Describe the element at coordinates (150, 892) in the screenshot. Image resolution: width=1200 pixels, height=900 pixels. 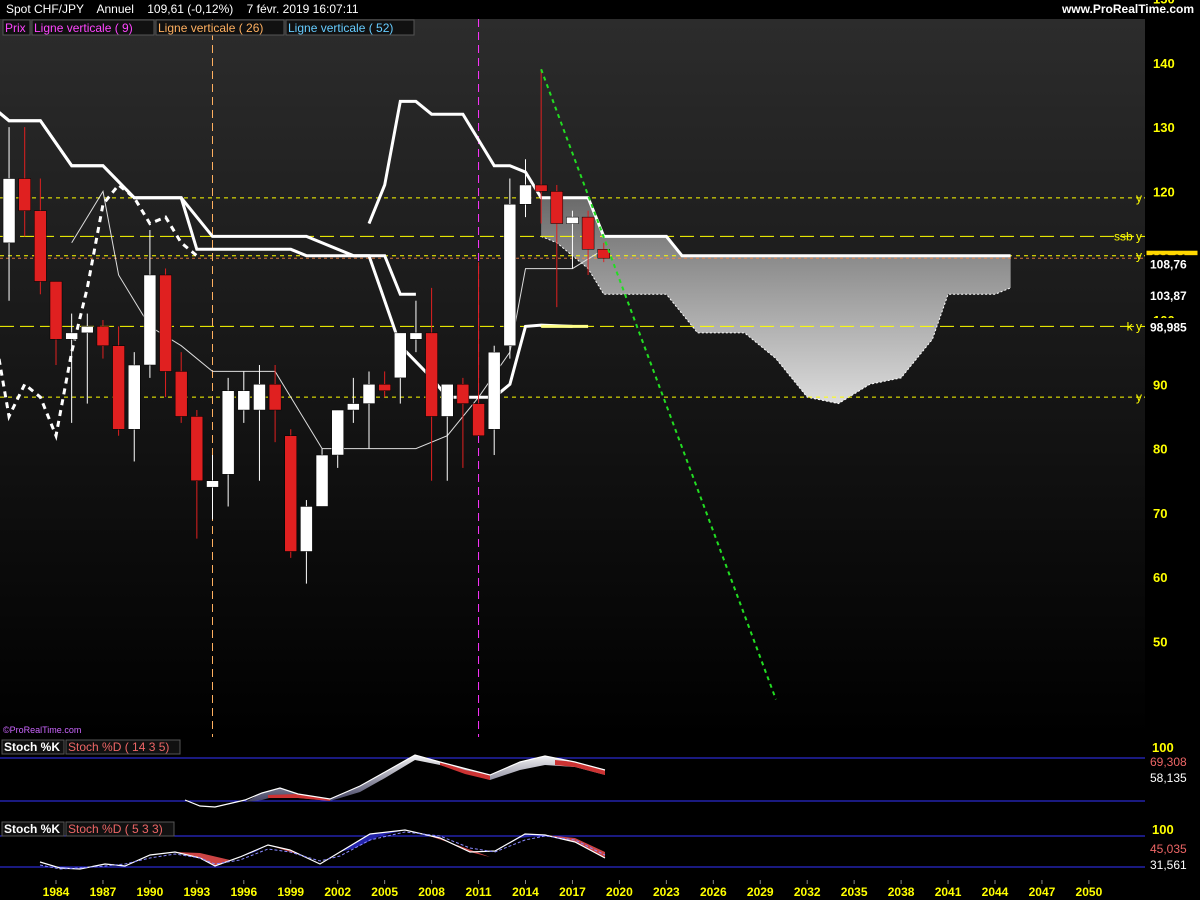
I see `x-tick-1990: 1990` at that location.